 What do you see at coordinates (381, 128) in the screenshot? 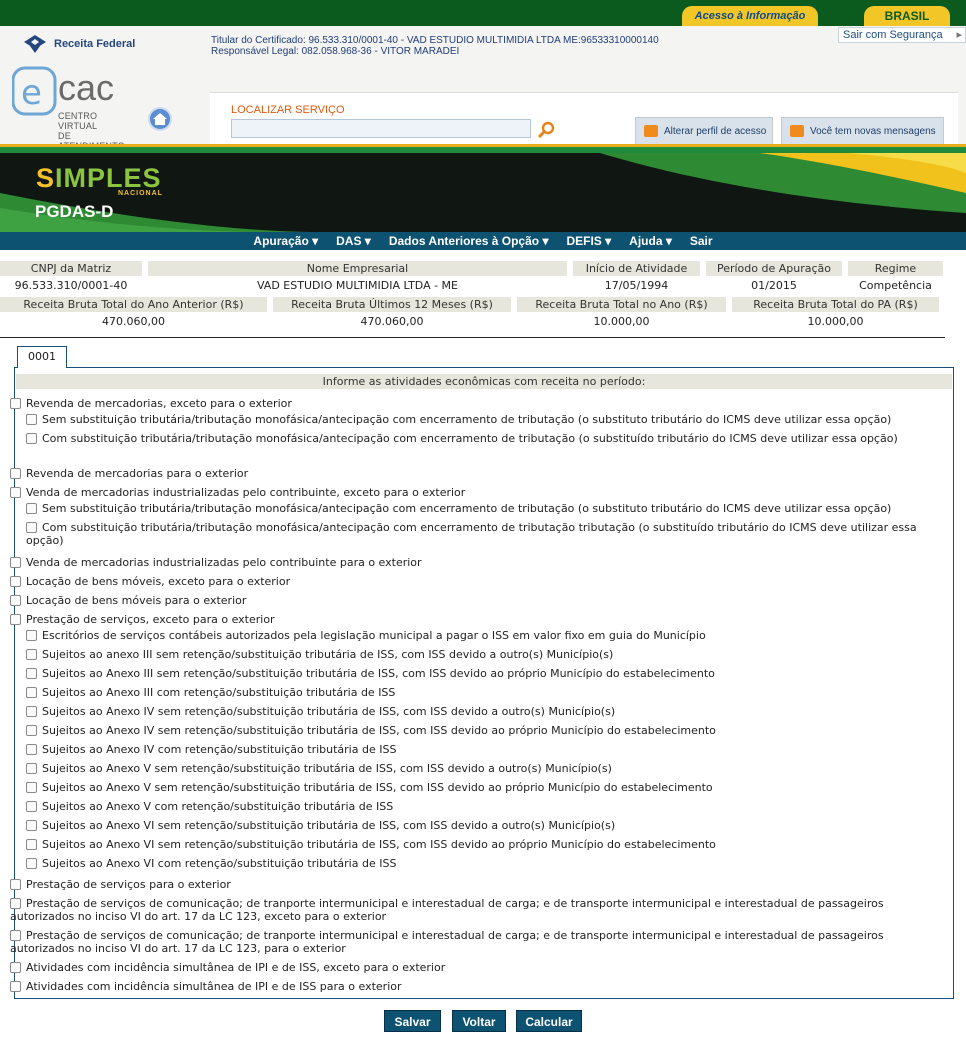
I see `search-input` at bounding box center [381, 128].